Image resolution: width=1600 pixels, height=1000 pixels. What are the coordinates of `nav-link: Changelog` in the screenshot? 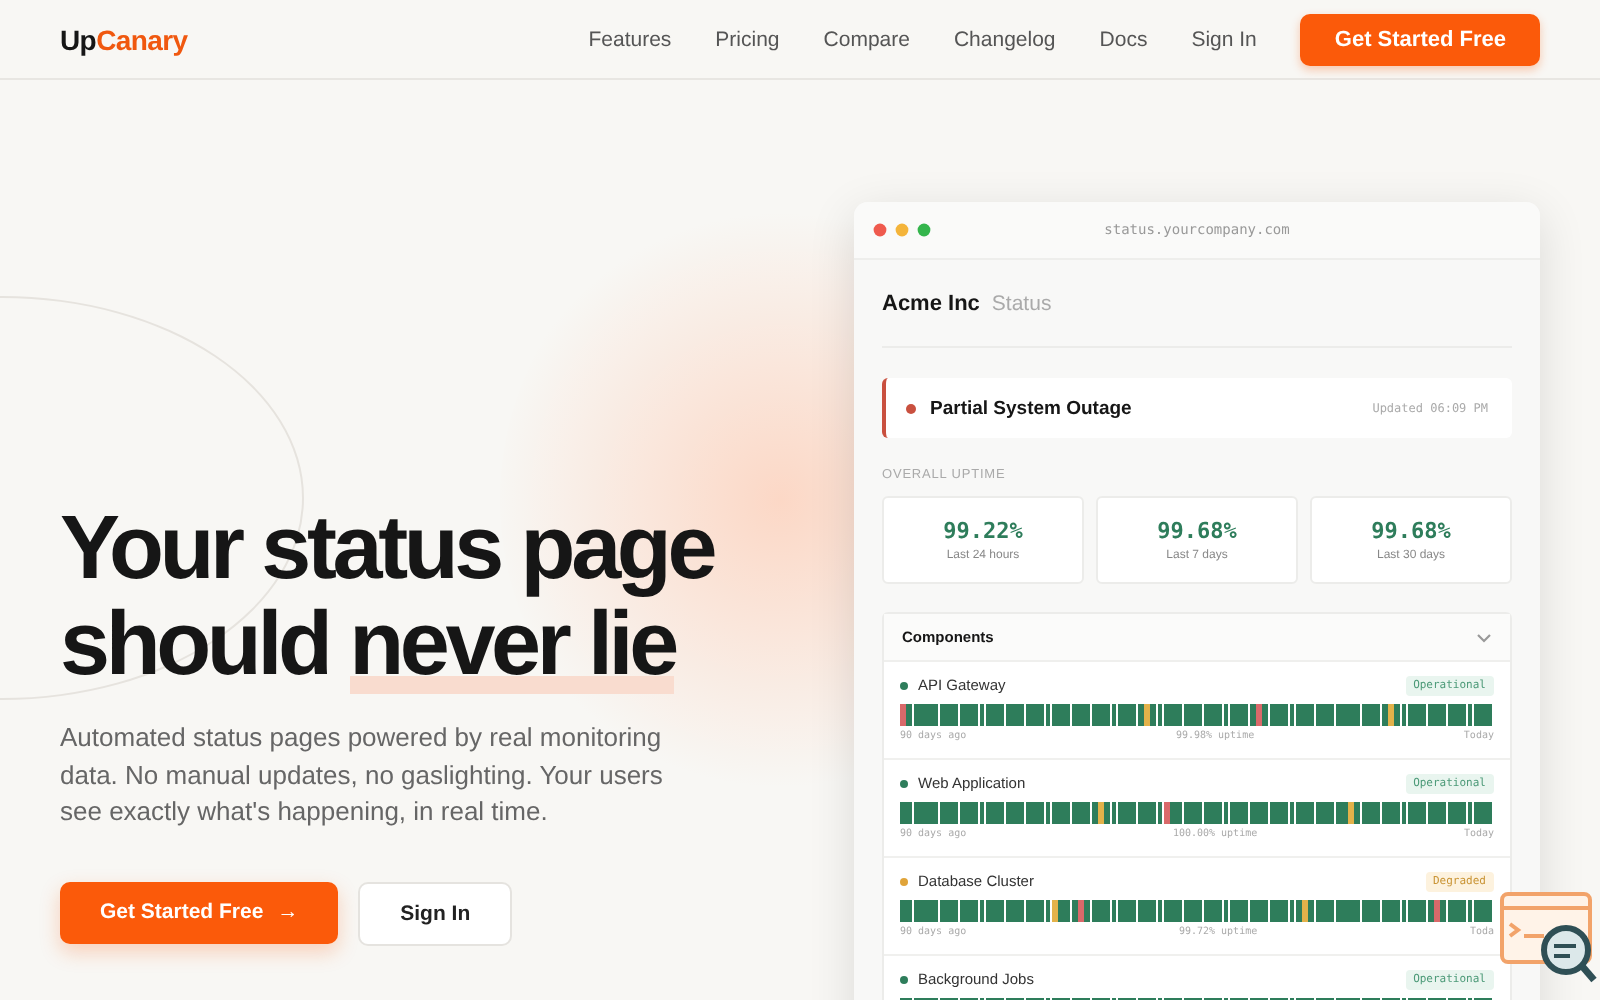 It's located at (1004, 39).